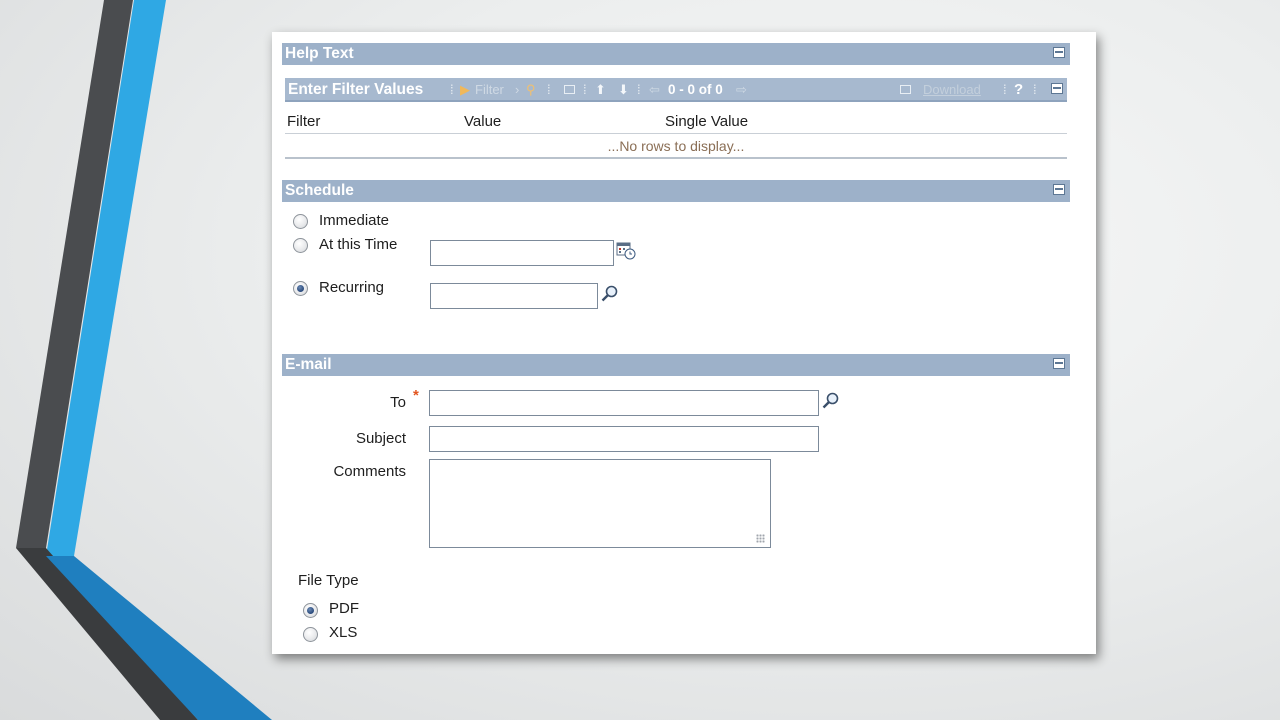 This screenshot has height=720, width=1280. I want to click on comments-field, so click(600, 503).